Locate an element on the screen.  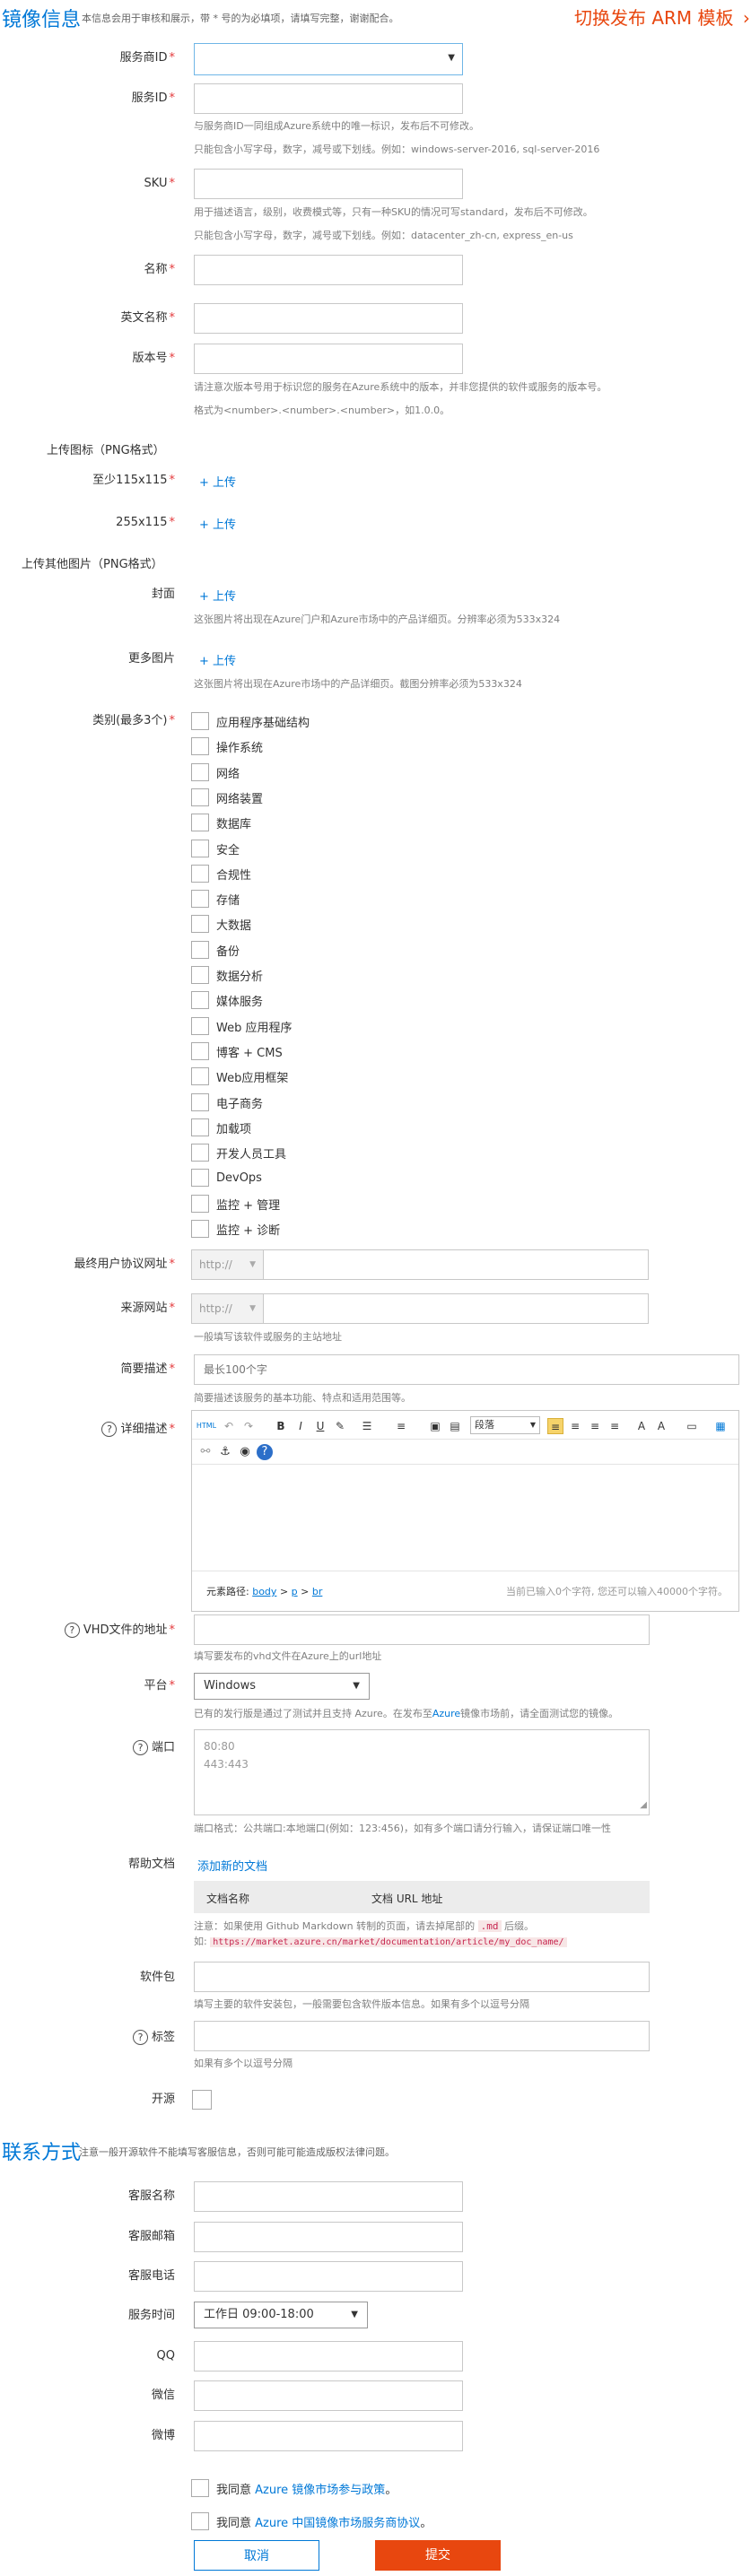
editor-body is located at coordinates (465, 1518).